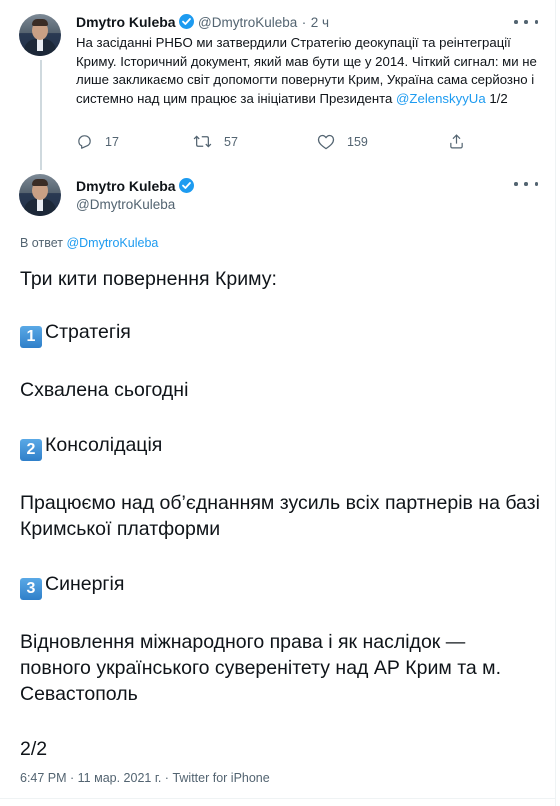 Image resolution: width=560 pixels, height=806 pixels. I want to click on tweet-time: 2 ч, so click(320, 22).